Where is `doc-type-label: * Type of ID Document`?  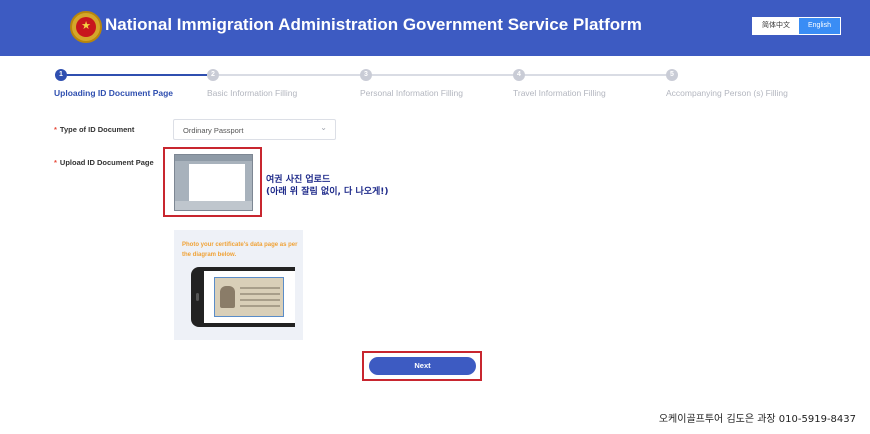 doc-type-label: * Type of ID Document is located at coordinates (94, 129).